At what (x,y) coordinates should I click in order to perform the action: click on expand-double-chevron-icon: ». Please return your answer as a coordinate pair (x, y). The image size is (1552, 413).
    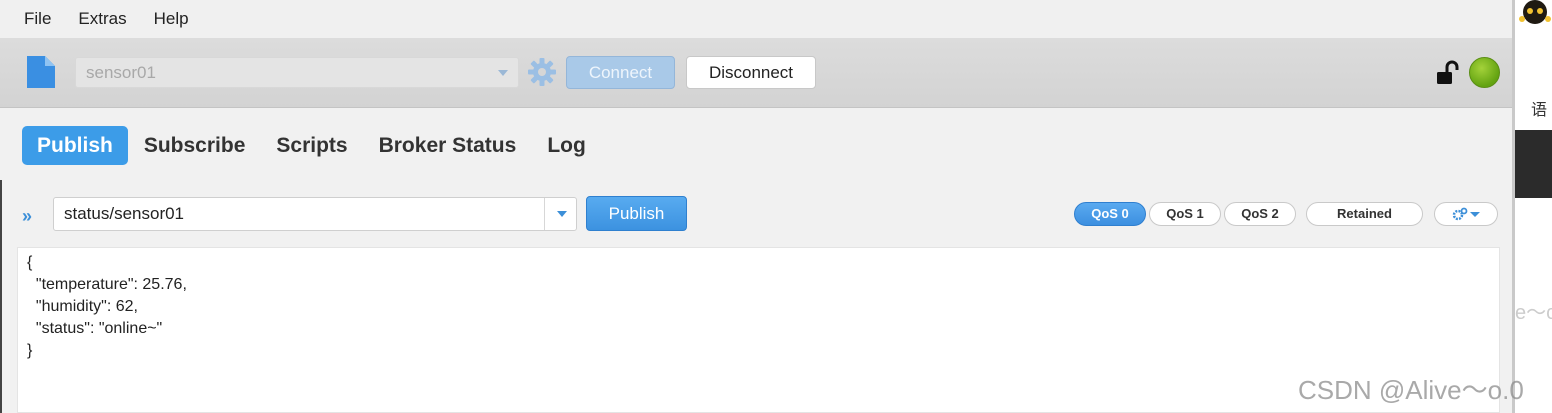
    Looking at the image, I should click on (27, 216).